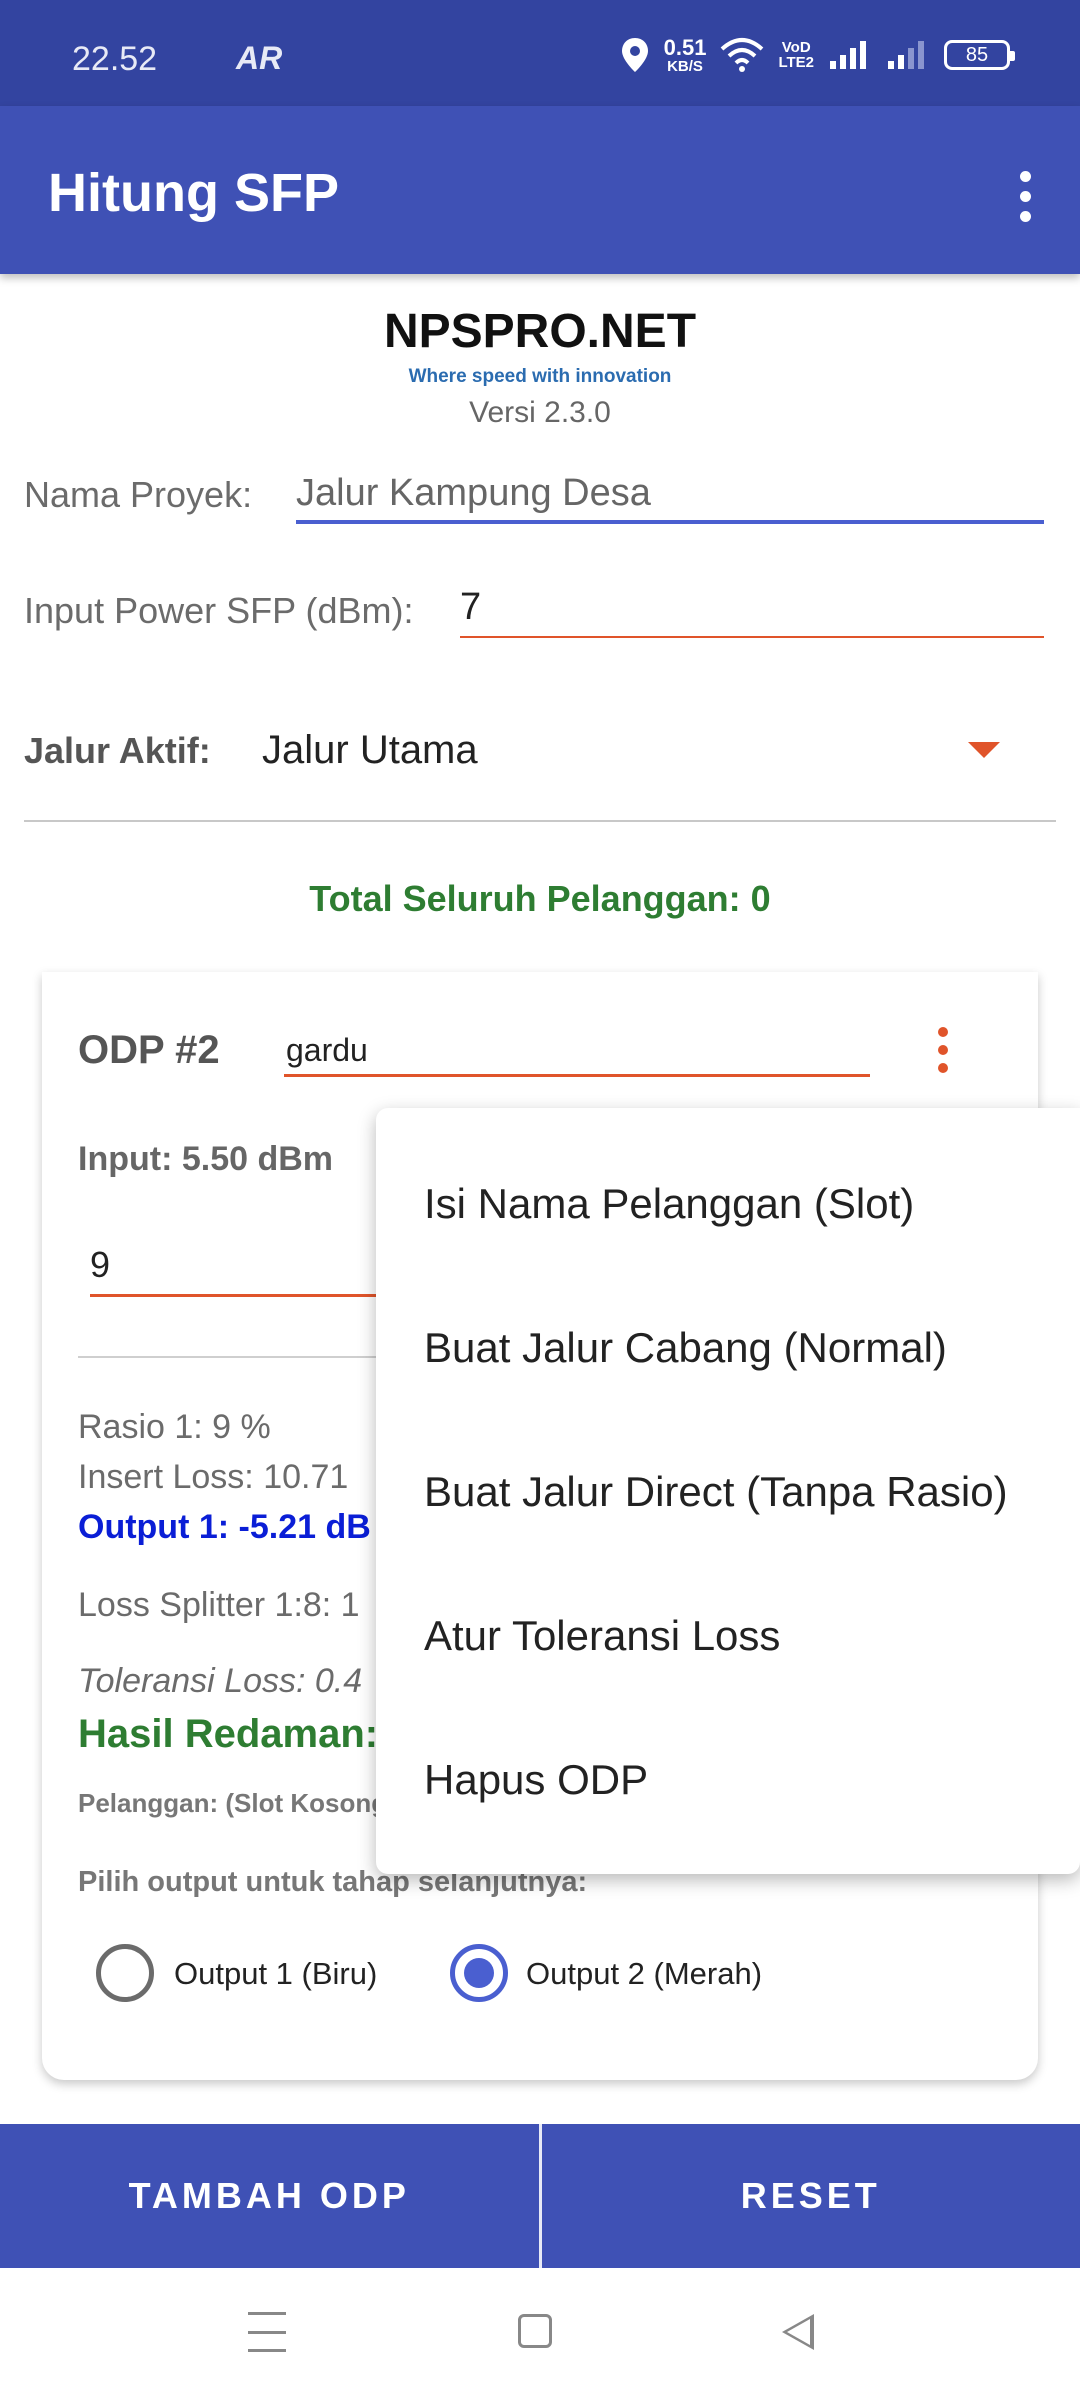 The width and height of the screenshot is (1080, 2400). I want to click on system-nav-bar, so click(540, 2334).